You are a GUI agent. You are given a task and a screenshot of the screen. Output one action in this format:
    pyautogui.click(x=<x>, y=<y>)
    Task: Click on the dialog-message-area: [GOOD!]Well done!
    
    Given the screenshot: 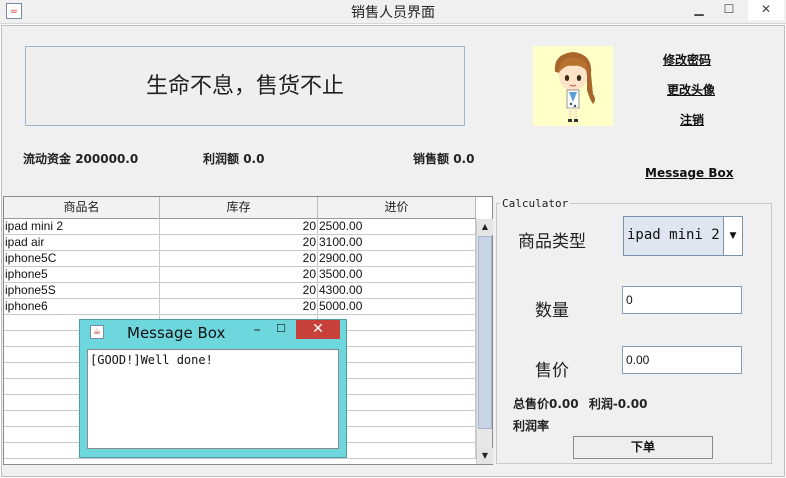 What is the action you would take?
    pyautogui.click(x=213, y=399)
    